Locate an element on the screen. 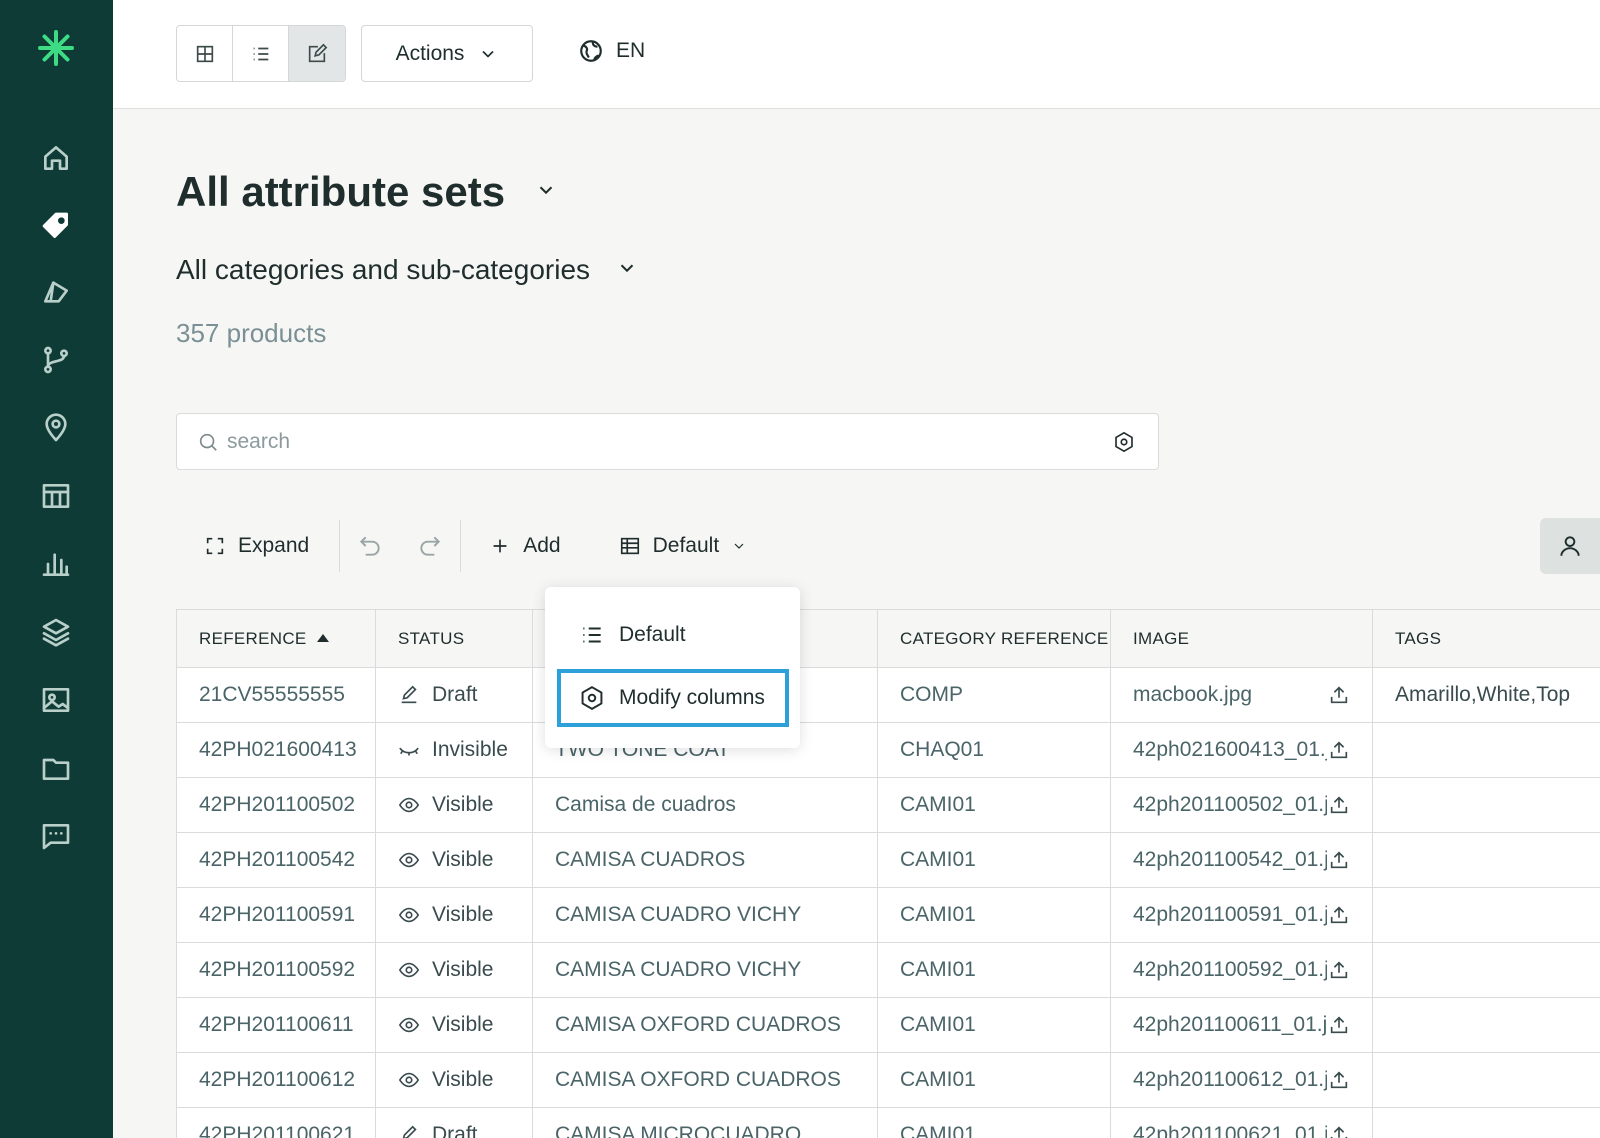 The image size is (1600, 1138). language-selector: EN is located at coordinates (611, 51).